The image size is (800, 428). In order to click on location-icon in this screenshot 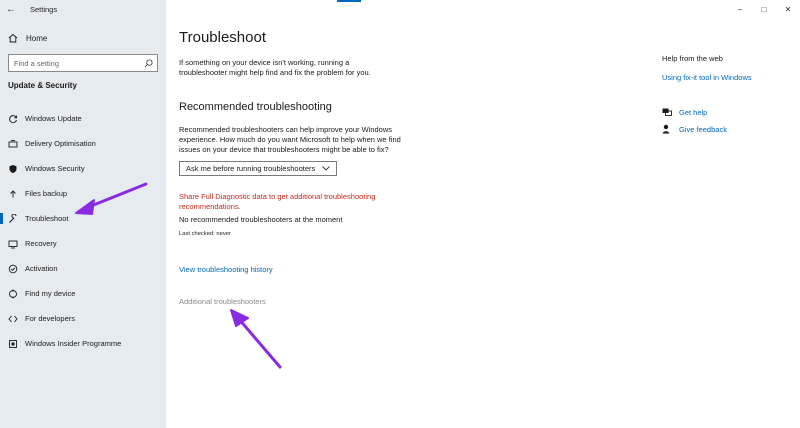, I will do `click(13, 294)`.